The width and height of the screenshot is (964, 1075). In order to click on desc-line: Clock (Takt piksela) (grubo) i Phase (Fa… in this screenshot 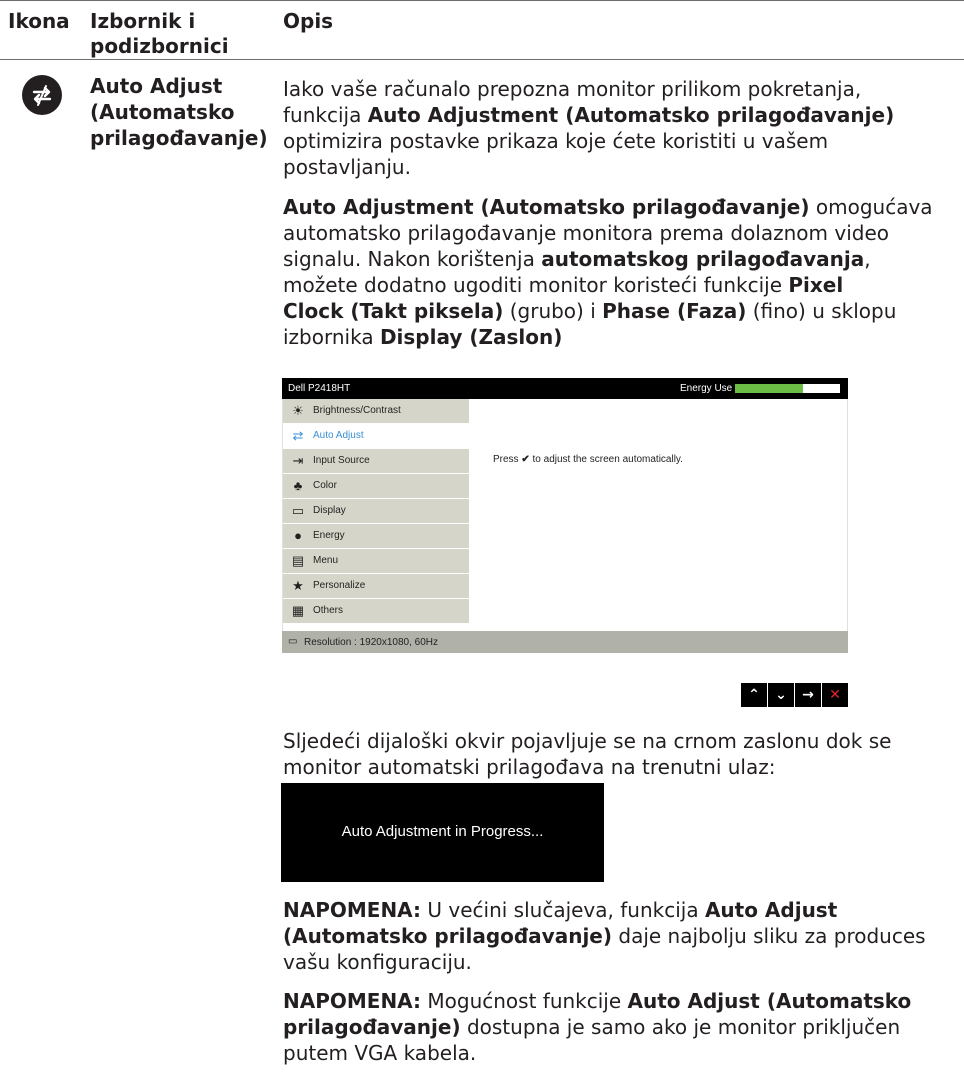, I will do `click(618, 311)`.